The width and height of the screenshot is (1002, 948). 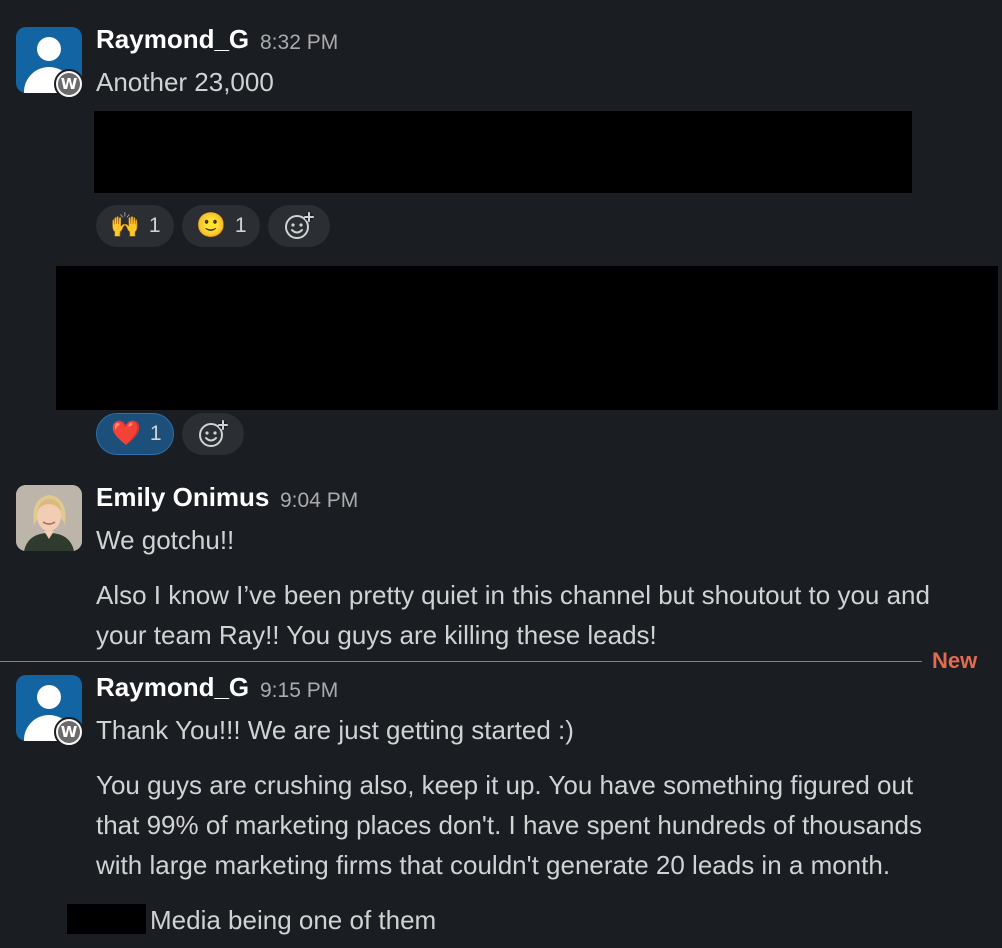 I want to click on slight-smile-emoji: 🙂, so click(x=211, y=225).